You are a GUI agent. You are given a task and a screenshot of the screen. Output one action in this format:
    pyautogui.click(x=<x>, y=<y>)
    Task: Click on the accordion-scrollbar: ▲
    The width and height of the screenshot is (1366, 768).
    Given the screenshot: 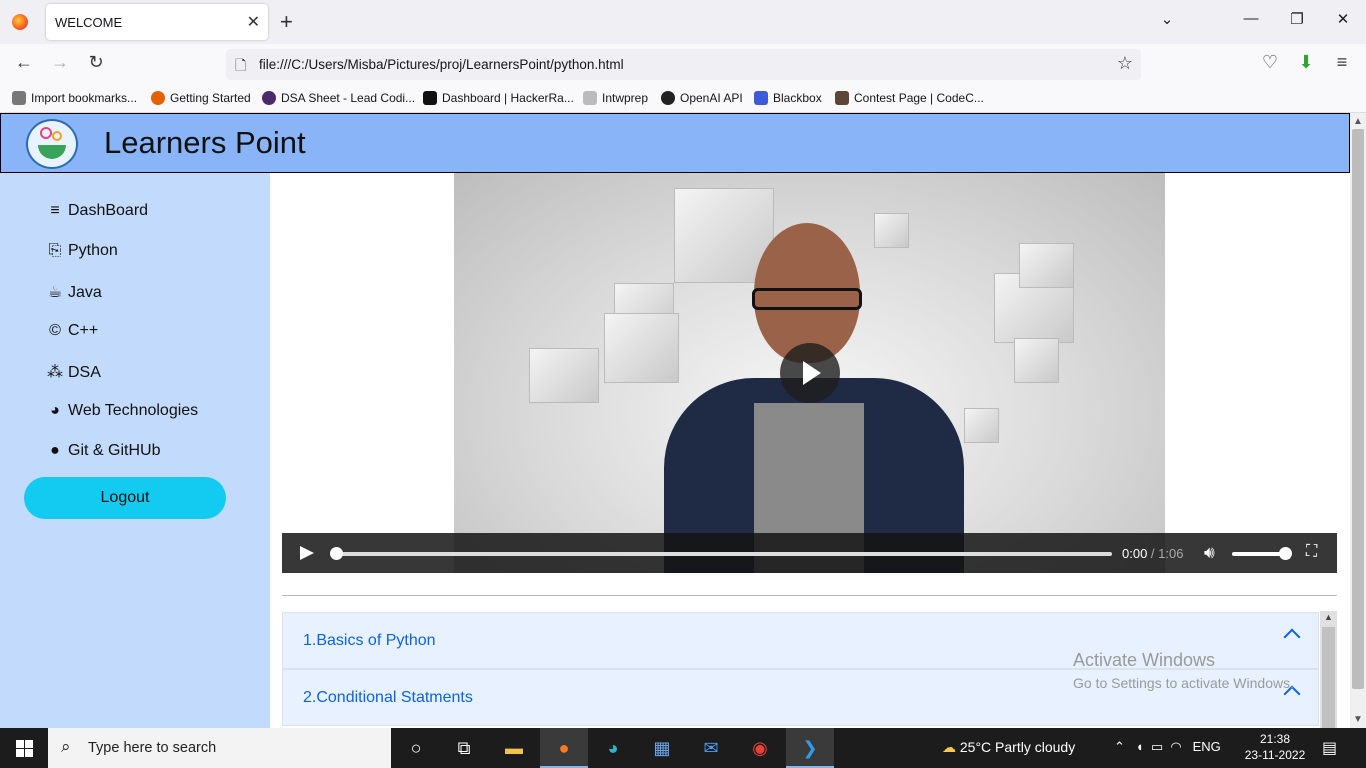 What is the action you would take?
    pyautogui.click(x=1328, y=669)
    